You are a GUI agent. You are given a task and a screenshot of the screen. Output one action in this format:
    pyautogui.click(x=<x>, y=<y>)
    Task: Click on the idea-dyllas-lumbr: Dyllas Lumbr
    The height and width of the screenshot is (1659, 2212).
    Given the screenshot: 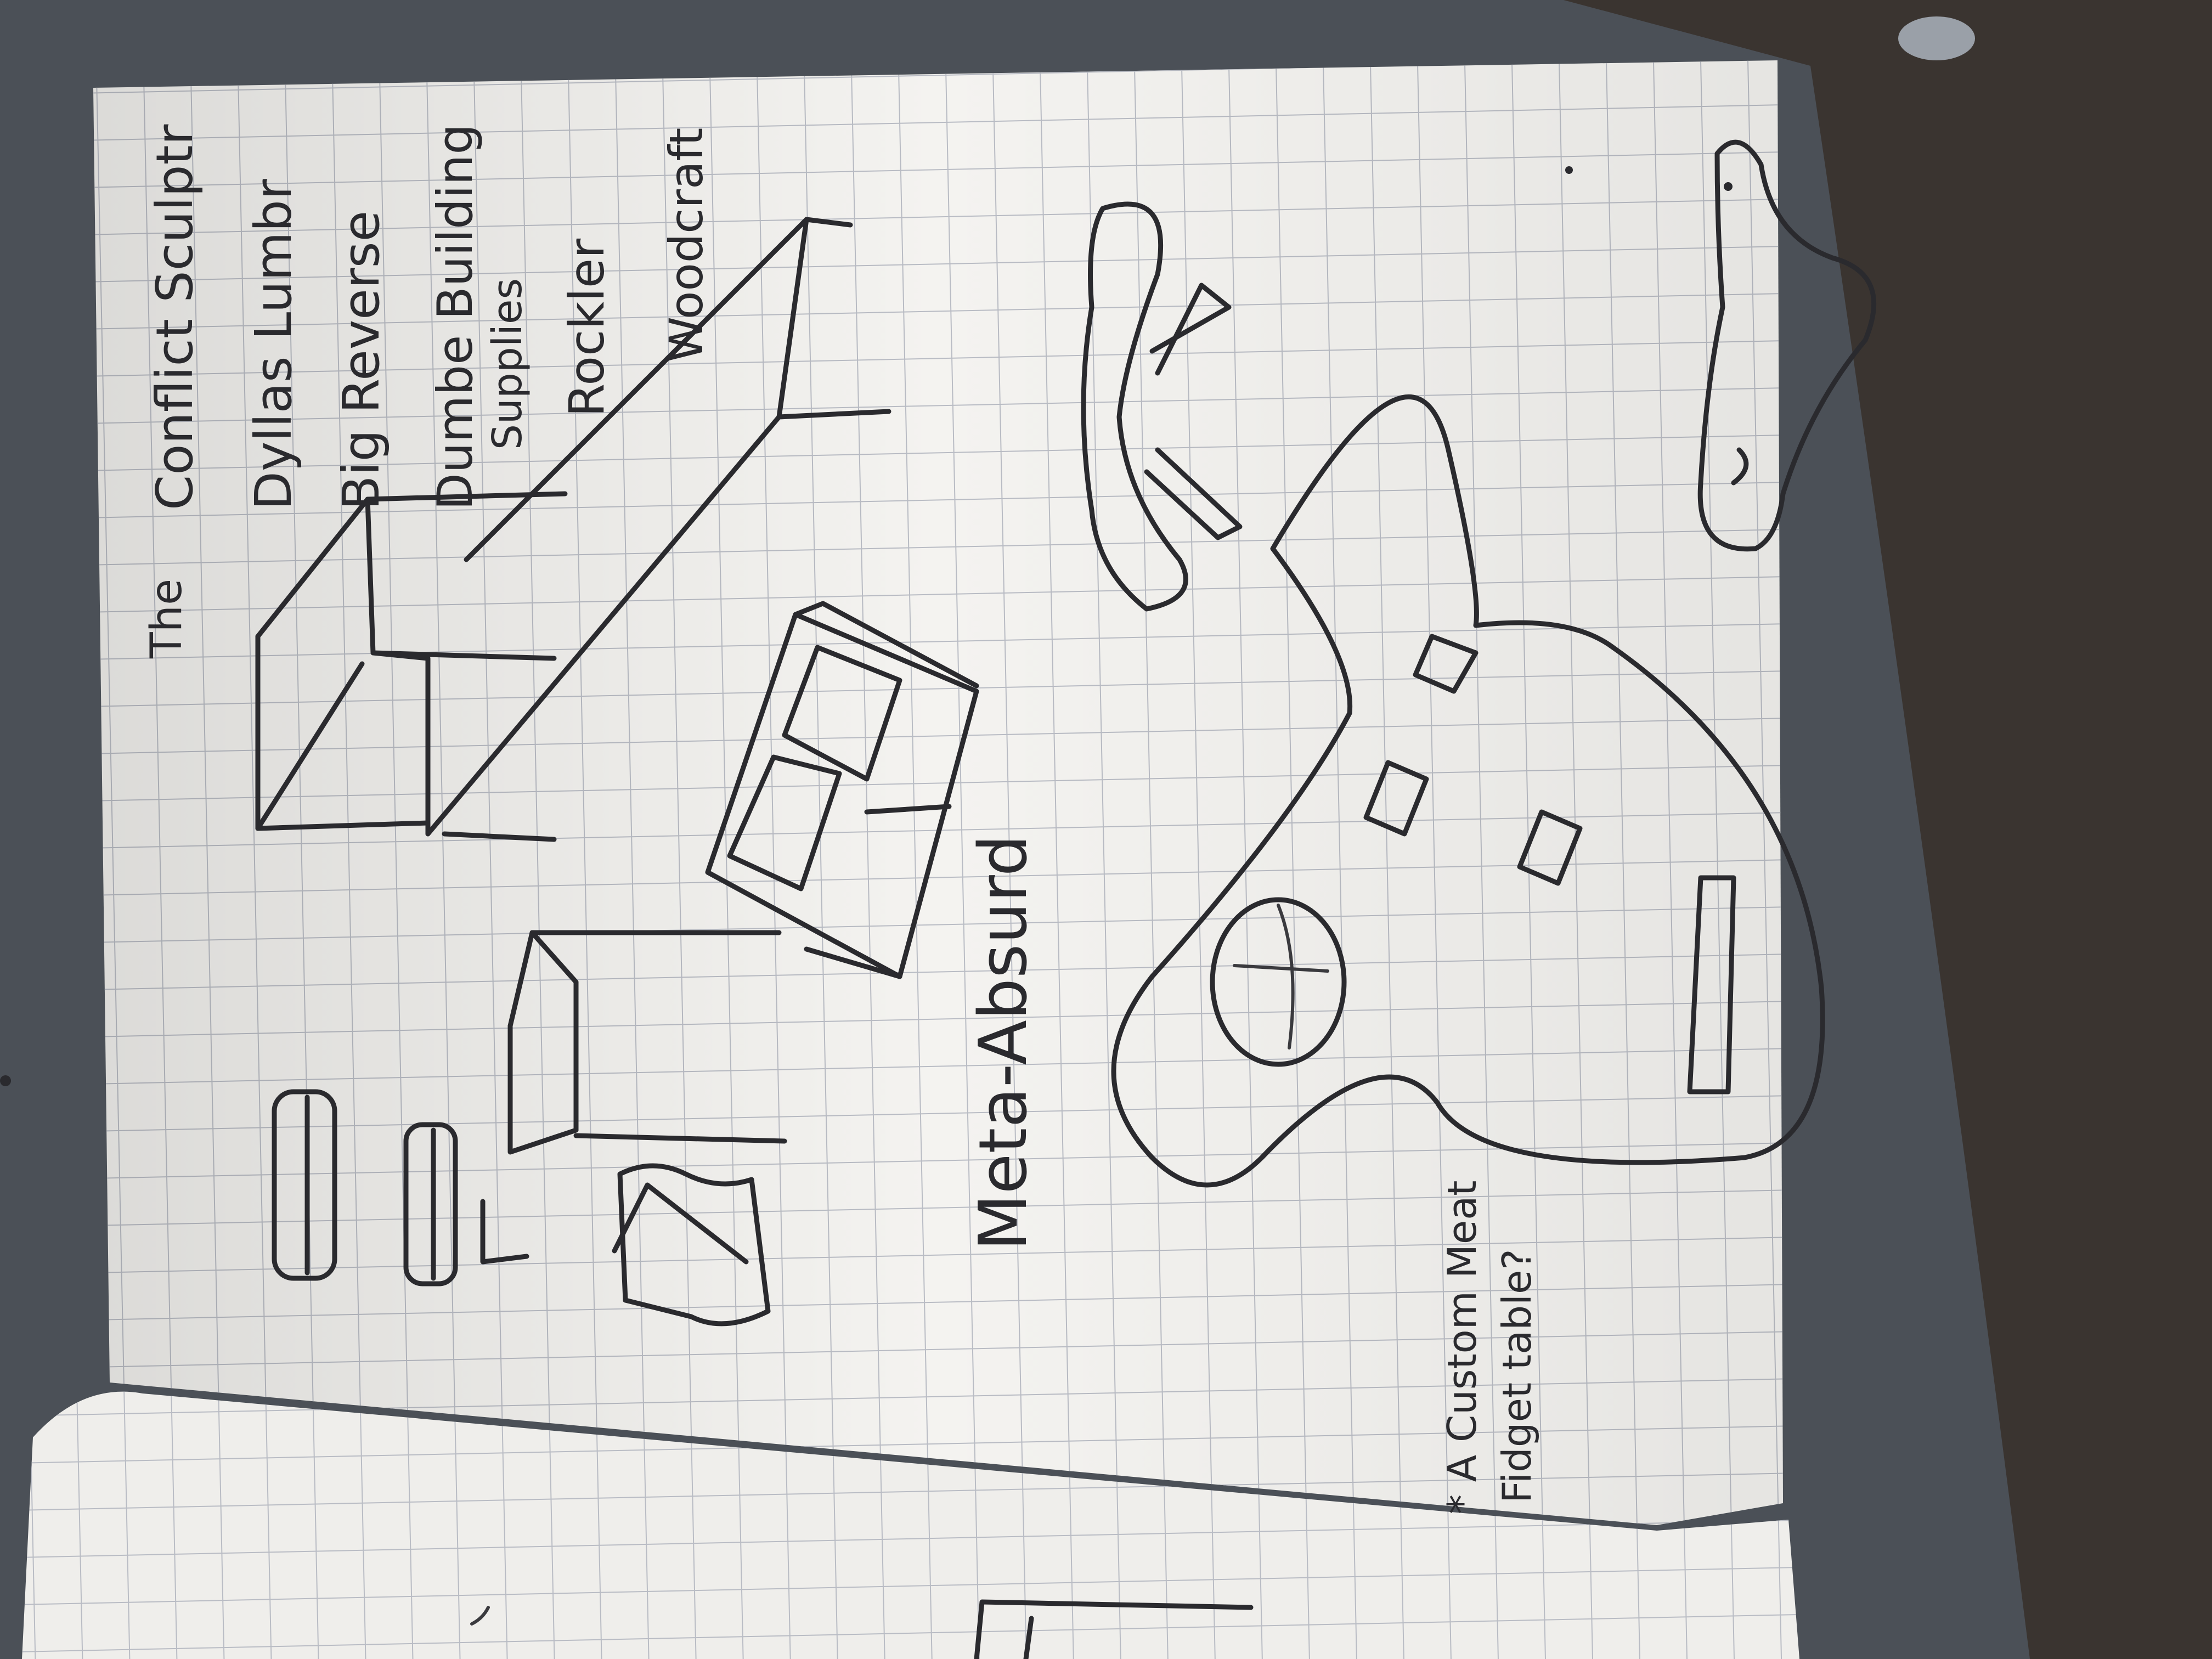 What is the action you would take?
    pyautogui.click(x=273, y=344)
    